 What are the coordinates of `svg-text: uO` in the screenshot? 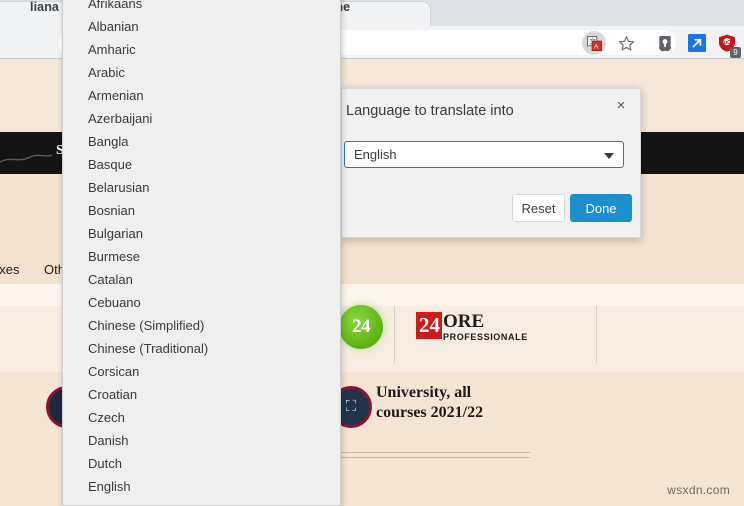 It's located at (727, 43).